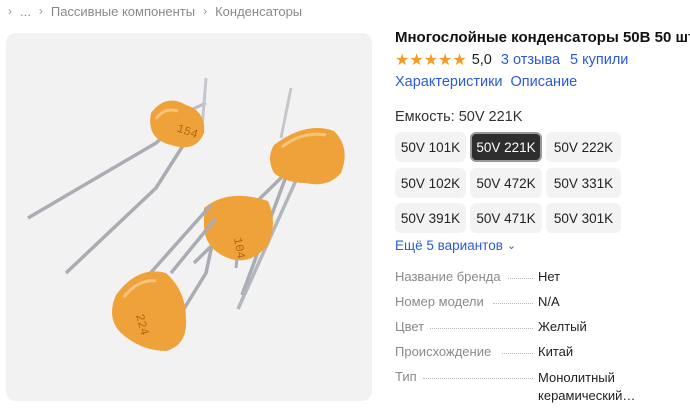 Image resolution: width=690 pixels, height=411 pixels. What do you see at coordinates (583, 183) in the screenshot?
I see `variant-option: 50V 331K` at bounding box center [583, 183].